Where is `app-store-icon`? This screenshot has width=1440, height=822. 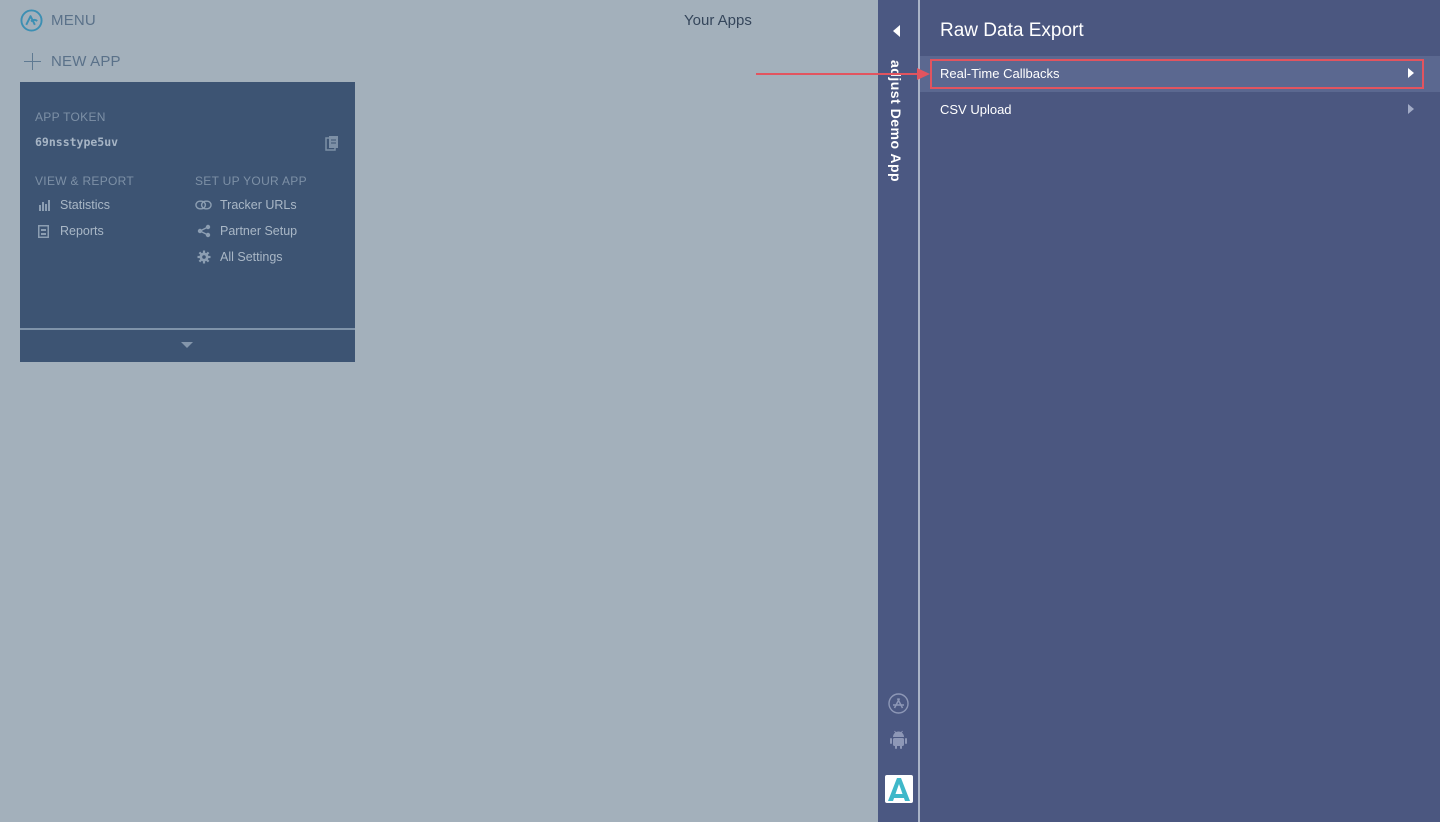 app-store-icon is located at coordinates (898, 703).